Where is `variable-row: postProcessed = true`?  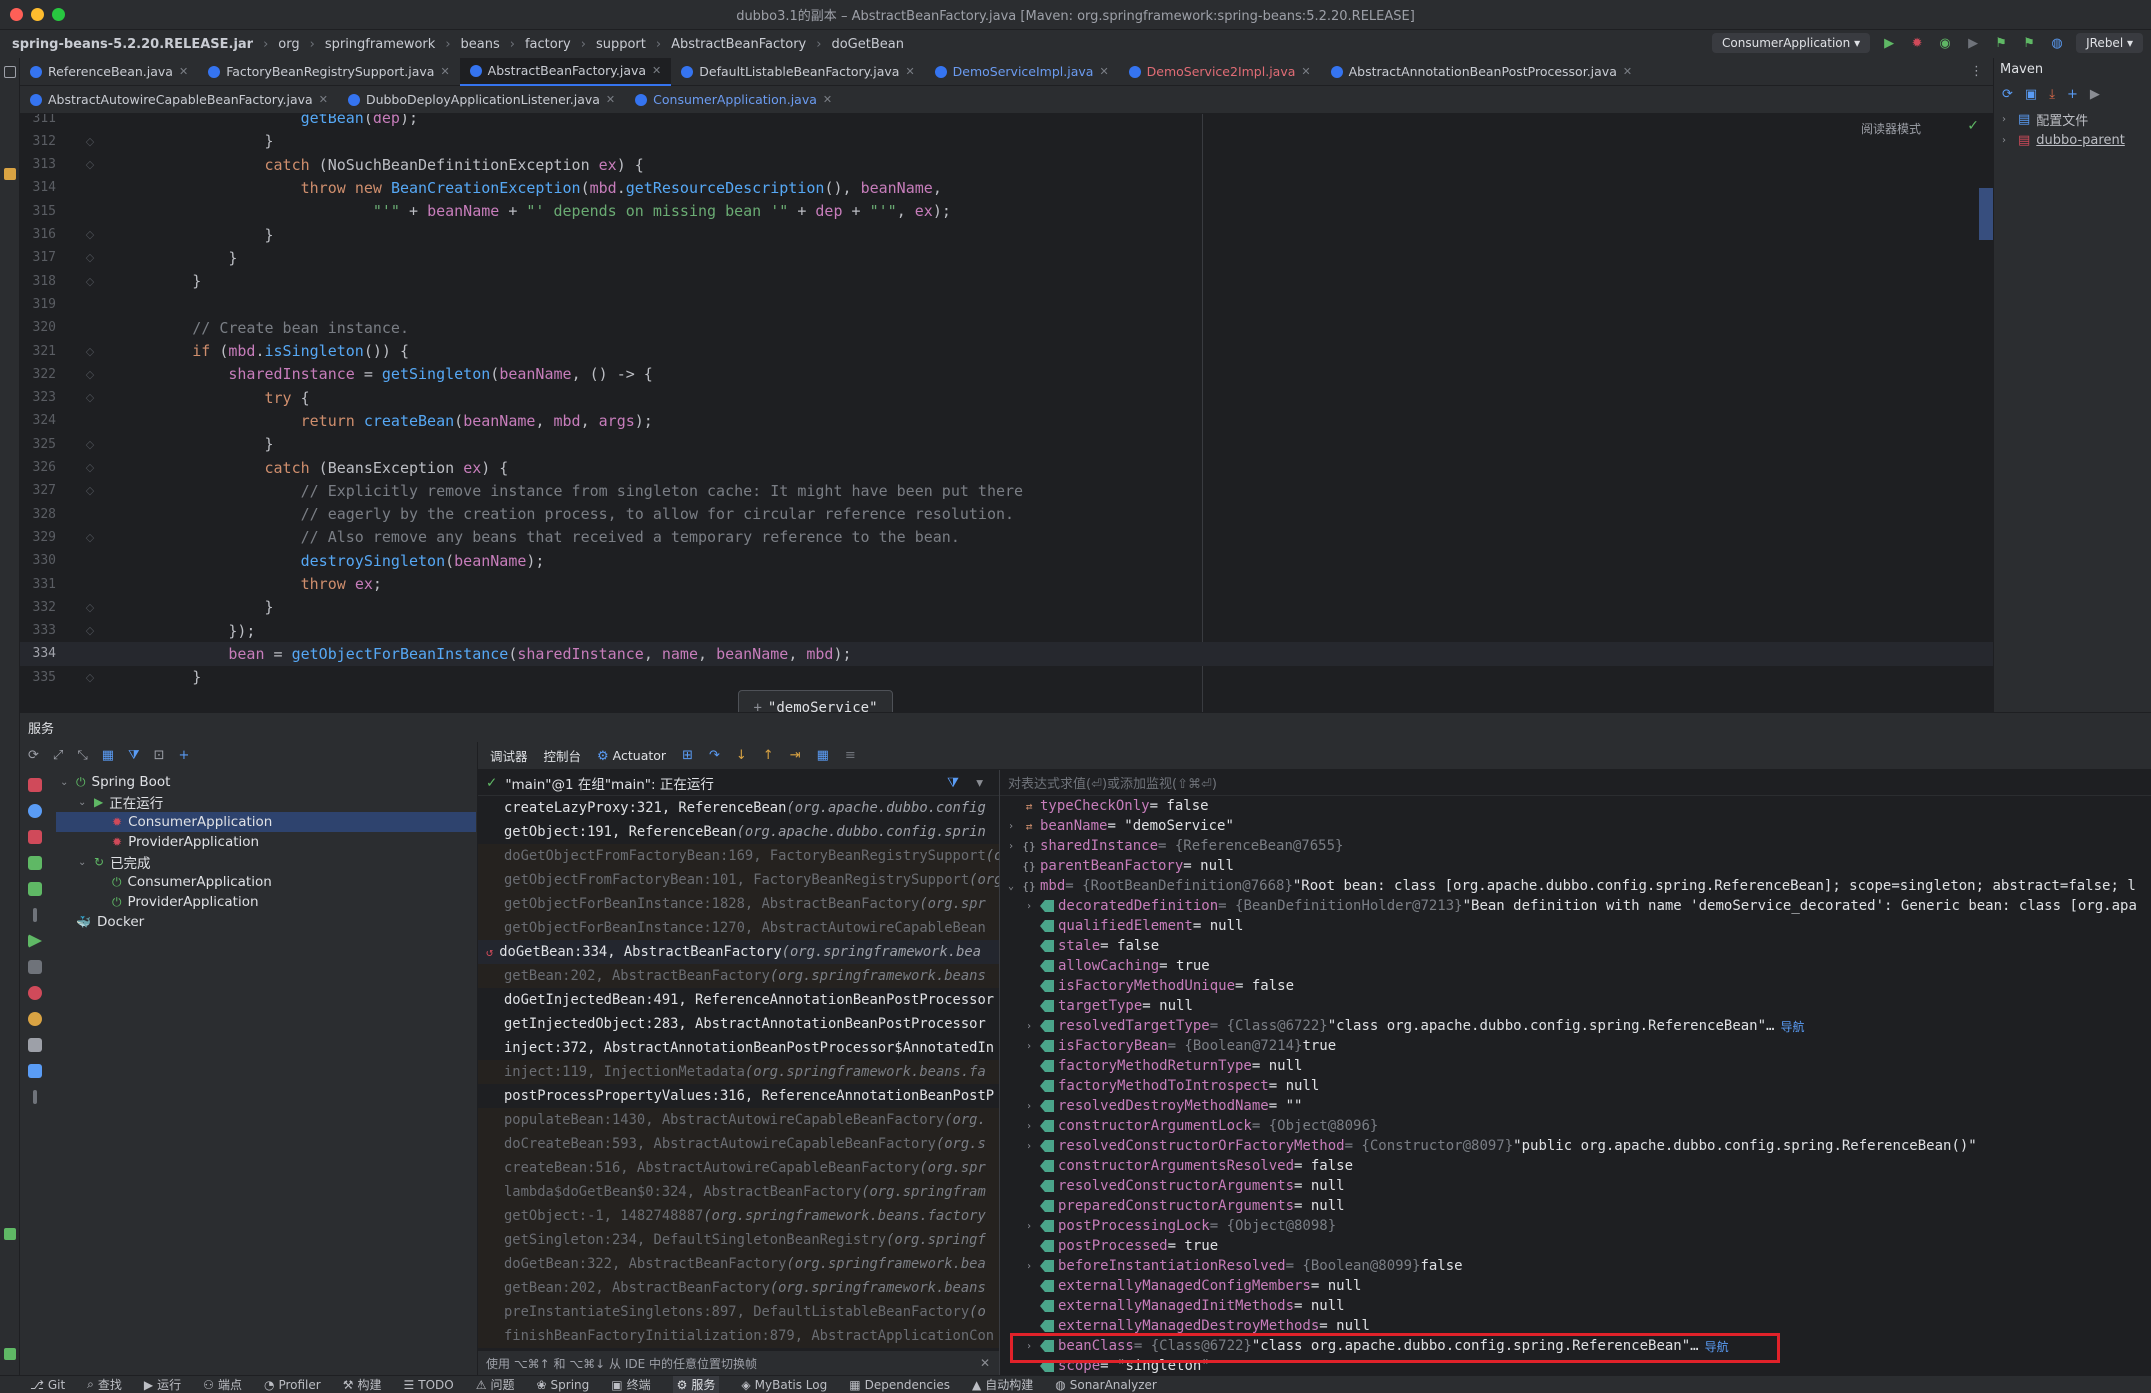 variable-row: postProcessed = true is located at coordinates (1575, 1246).